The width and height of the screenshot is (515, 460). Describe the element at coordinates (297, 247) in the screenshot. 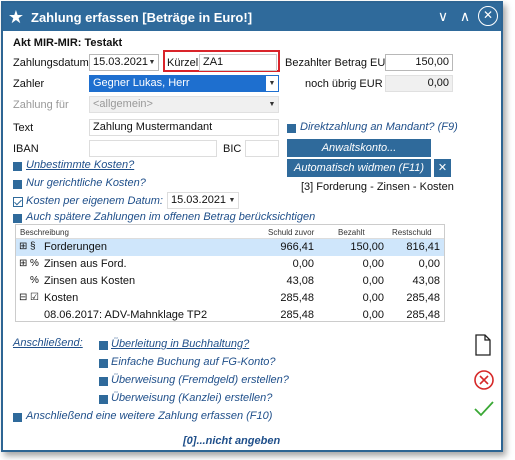

I see `row-schuld: 966,41` at that location.